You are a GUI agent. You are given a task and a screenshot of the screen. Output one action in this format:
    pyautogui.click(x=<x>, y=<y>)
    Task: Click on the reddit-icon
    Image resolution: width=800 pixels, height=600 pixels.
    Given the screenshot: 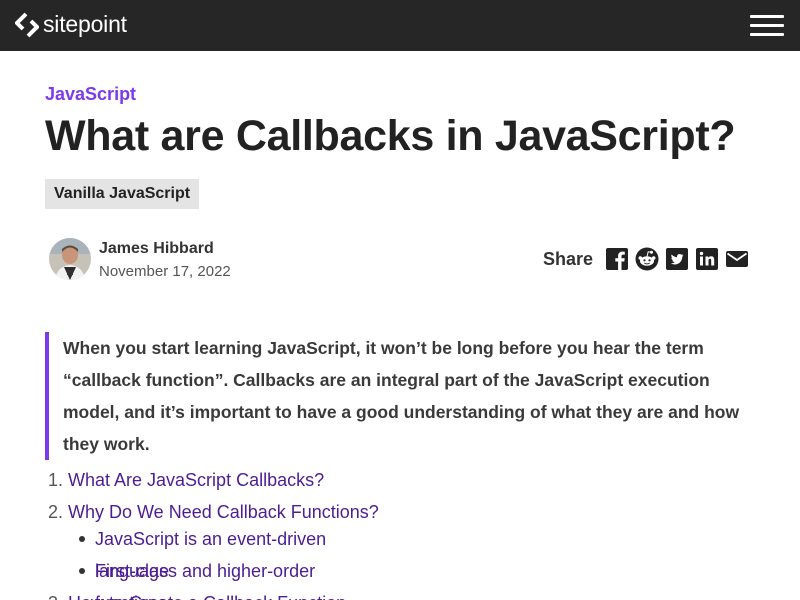 What is the action you would take?
    pyautogui.click(x=647, y=259)
    